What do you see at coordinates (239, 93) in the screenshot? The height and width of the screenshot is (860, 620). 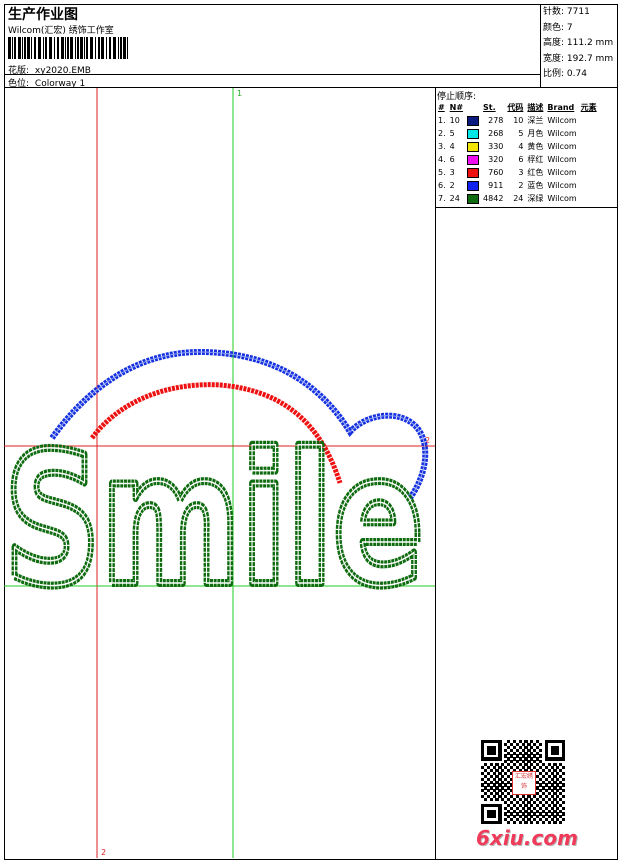 I see `guide-label-top: 1` at bounding box center [239, 93].